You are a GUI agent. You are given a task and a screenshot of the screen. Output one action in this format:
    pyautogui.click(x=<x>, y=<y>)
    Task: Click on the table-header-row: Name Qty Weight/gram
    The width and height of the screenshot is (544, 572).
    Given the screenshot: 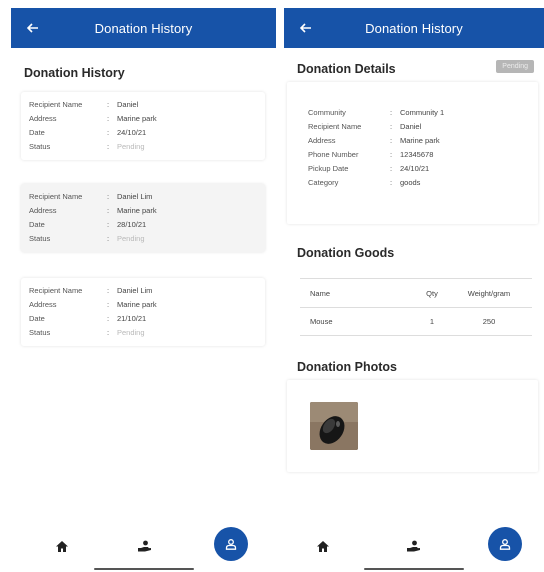 What is the action you would take?
    pyautogui.click(x=416, y=293)
    